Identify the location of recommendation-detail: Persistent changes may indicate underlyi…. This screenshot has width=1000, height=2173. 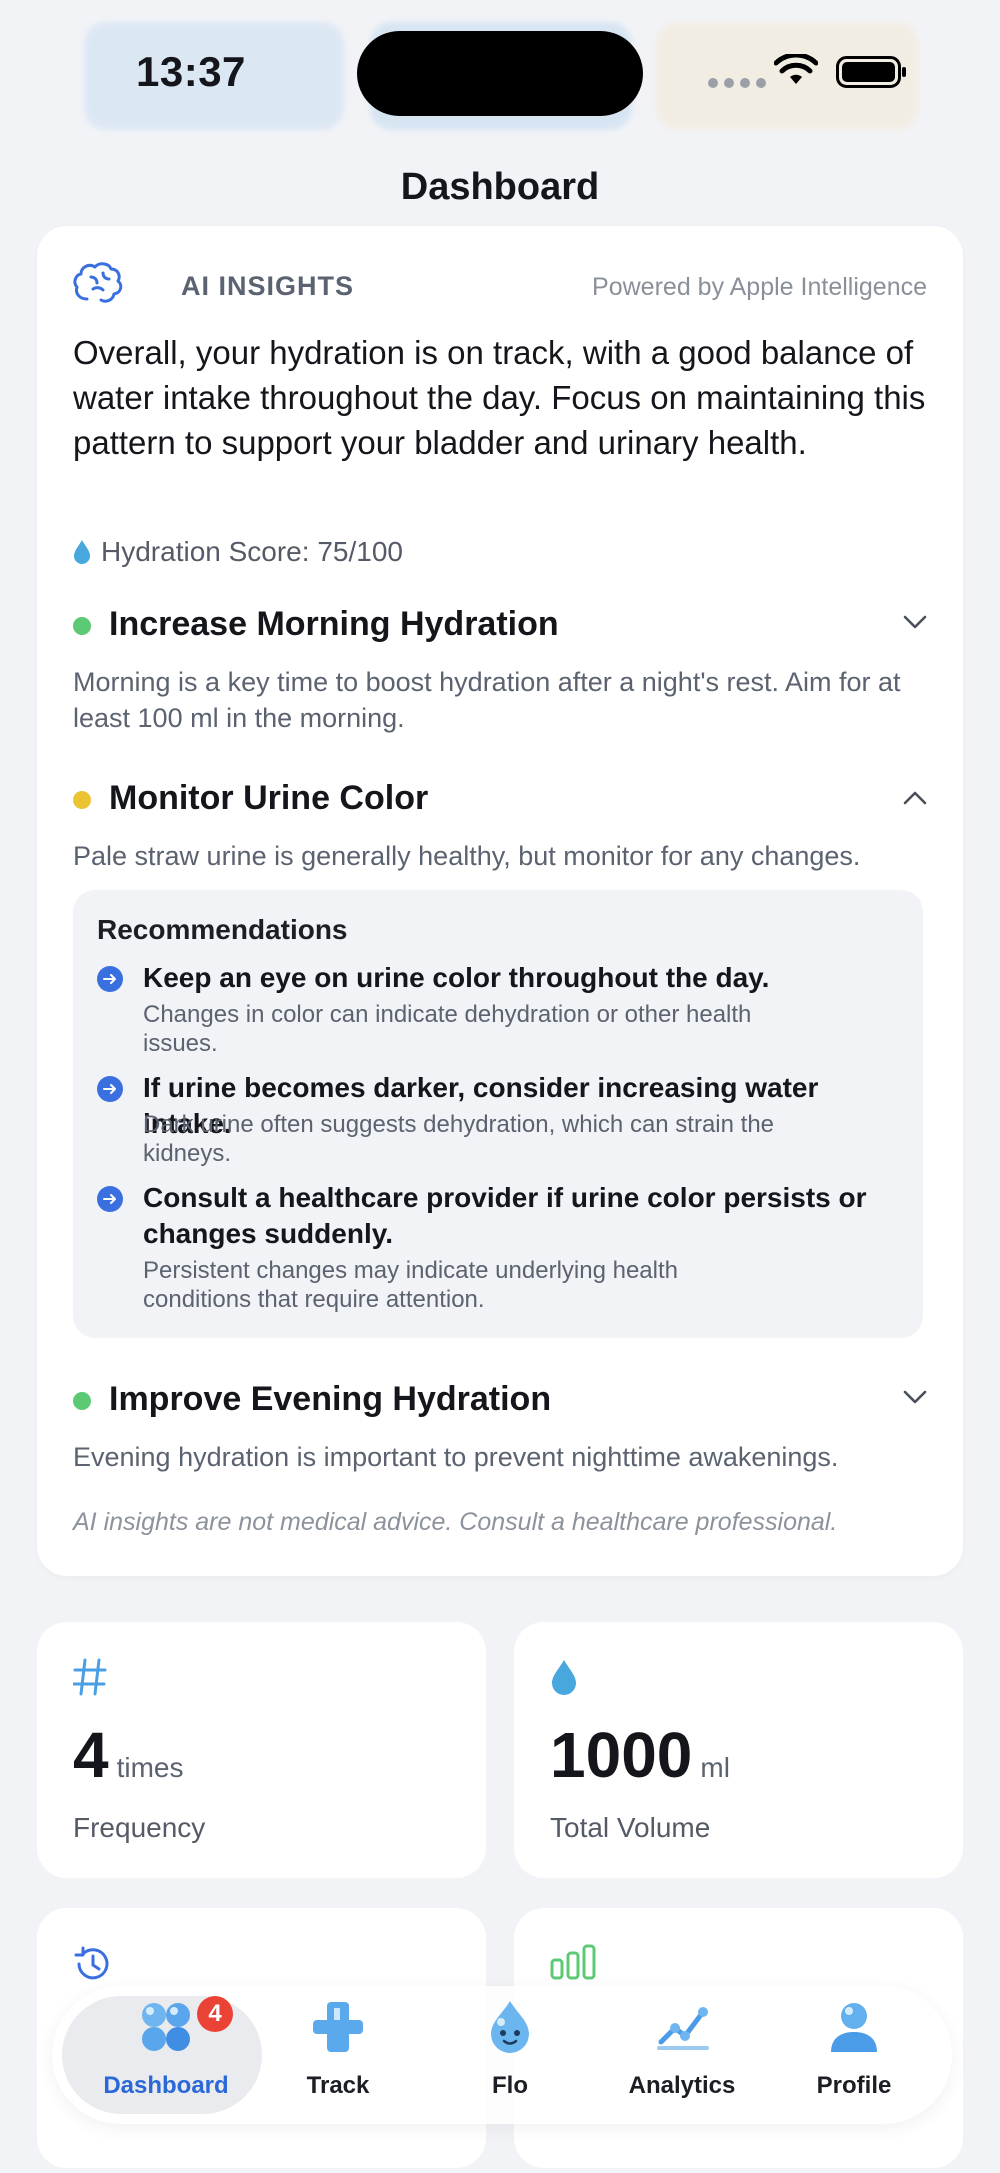
(410, 1285).